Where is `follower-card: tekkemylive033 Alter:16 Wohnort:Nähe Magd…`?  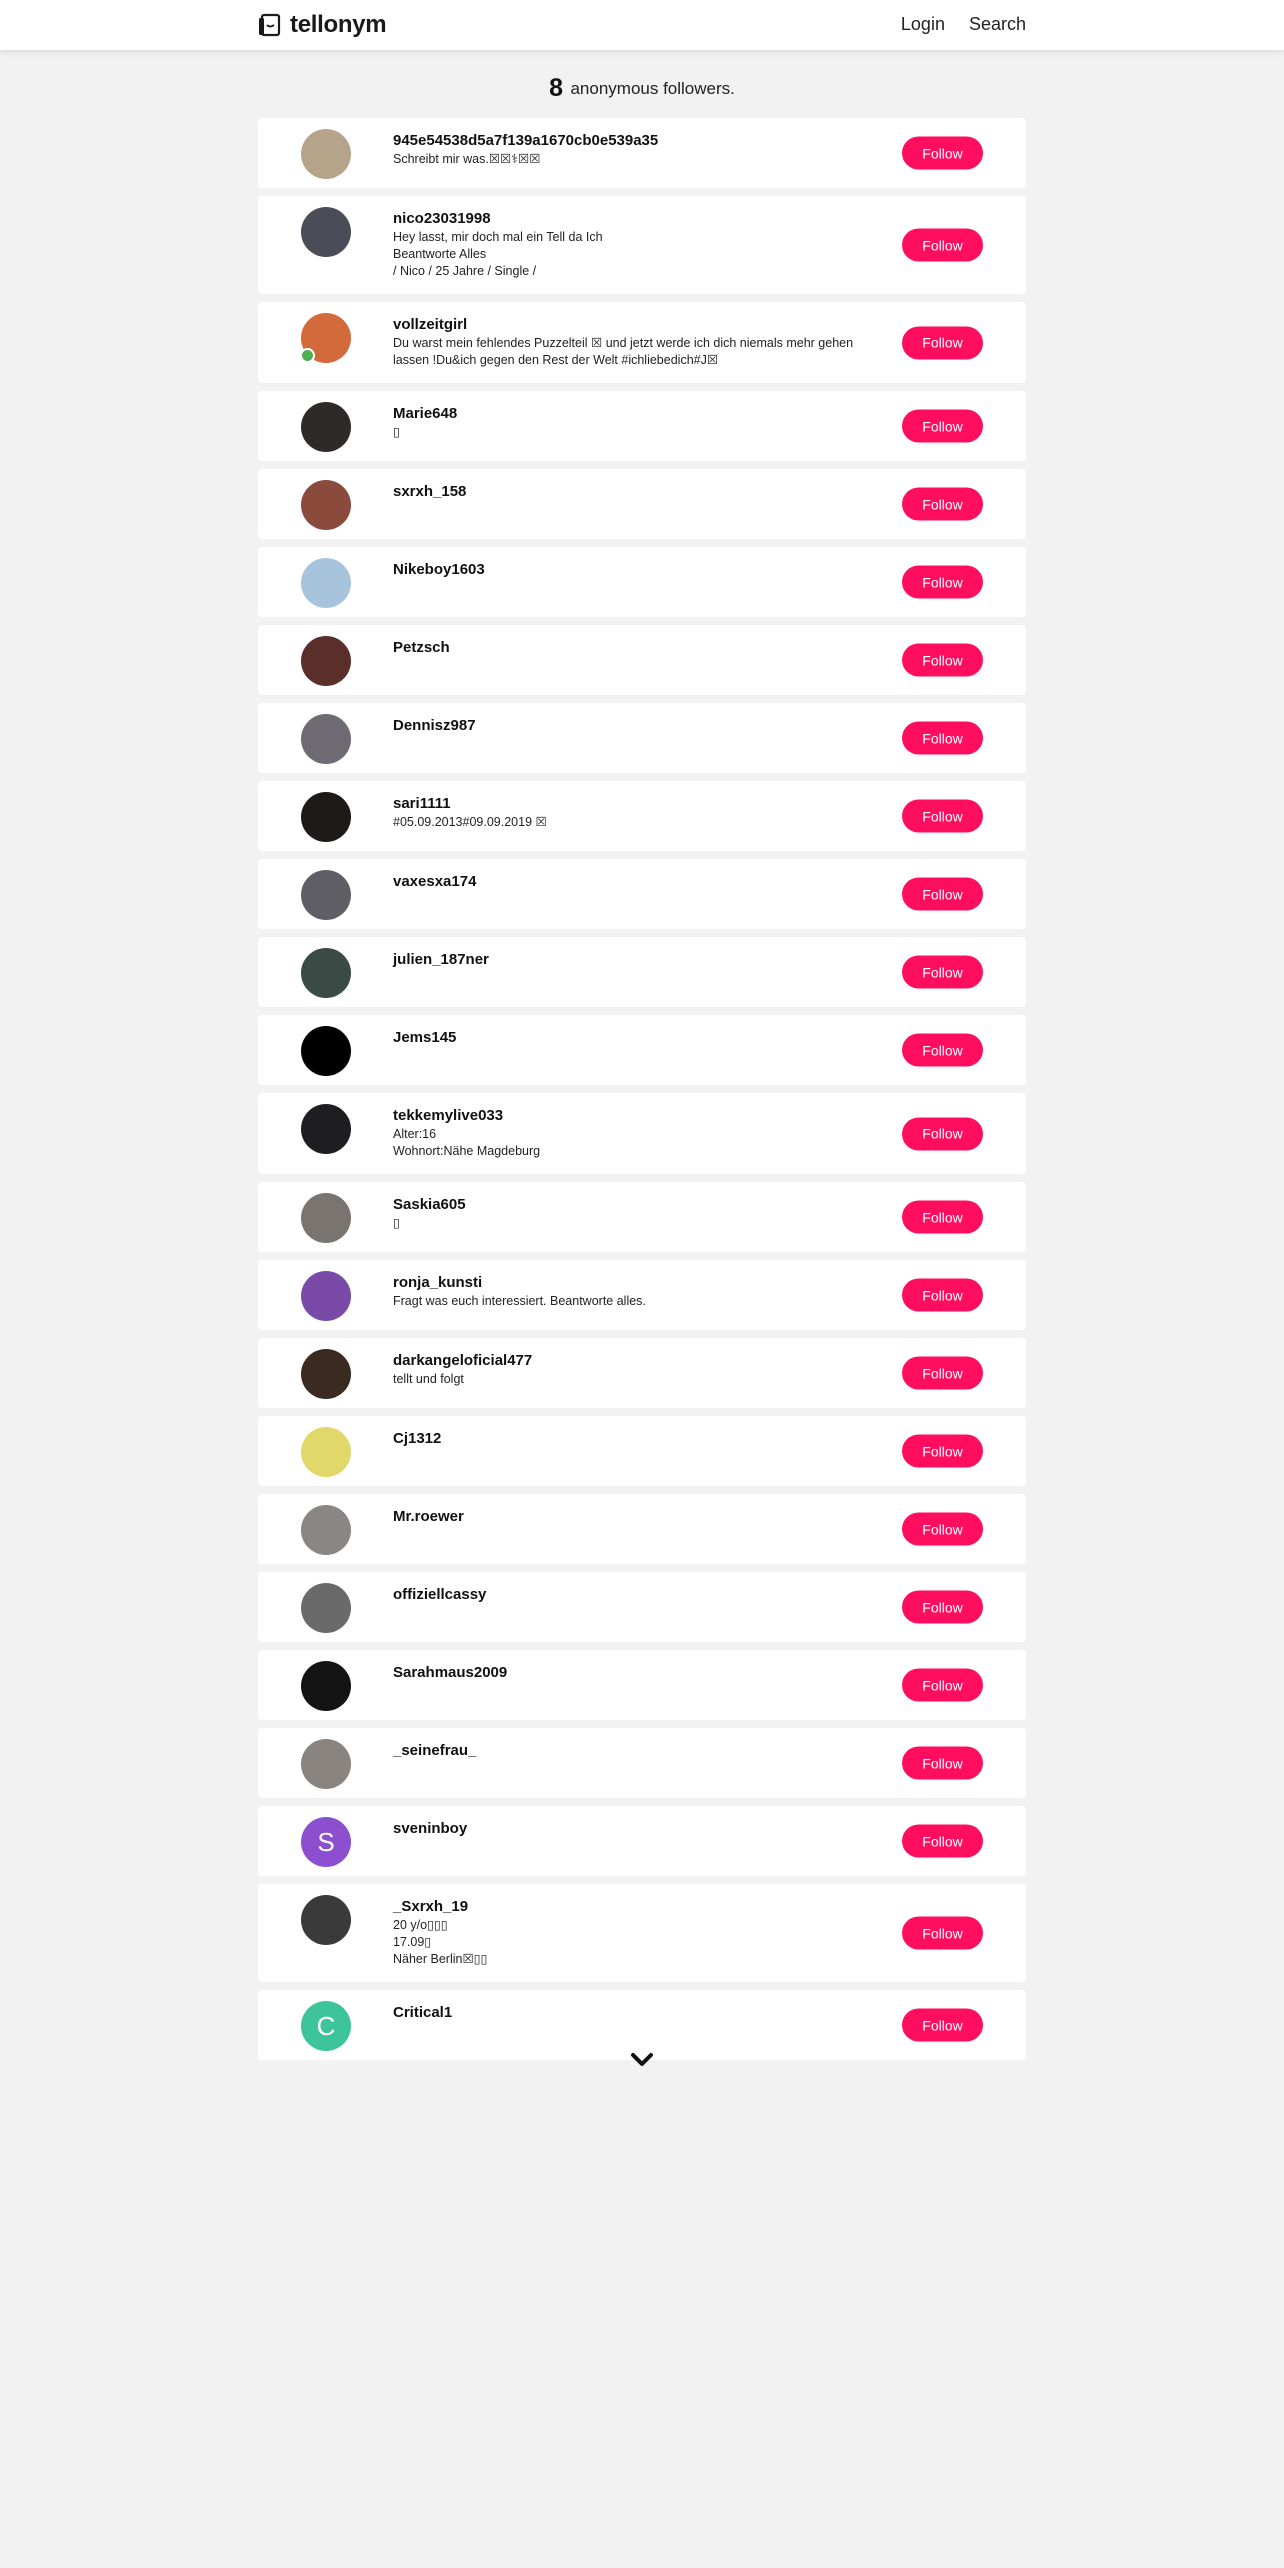 follower-card: tekkemylive033 Alter:16 Wohnort:Nähe Magd… is located at coordinates (642, 1133).